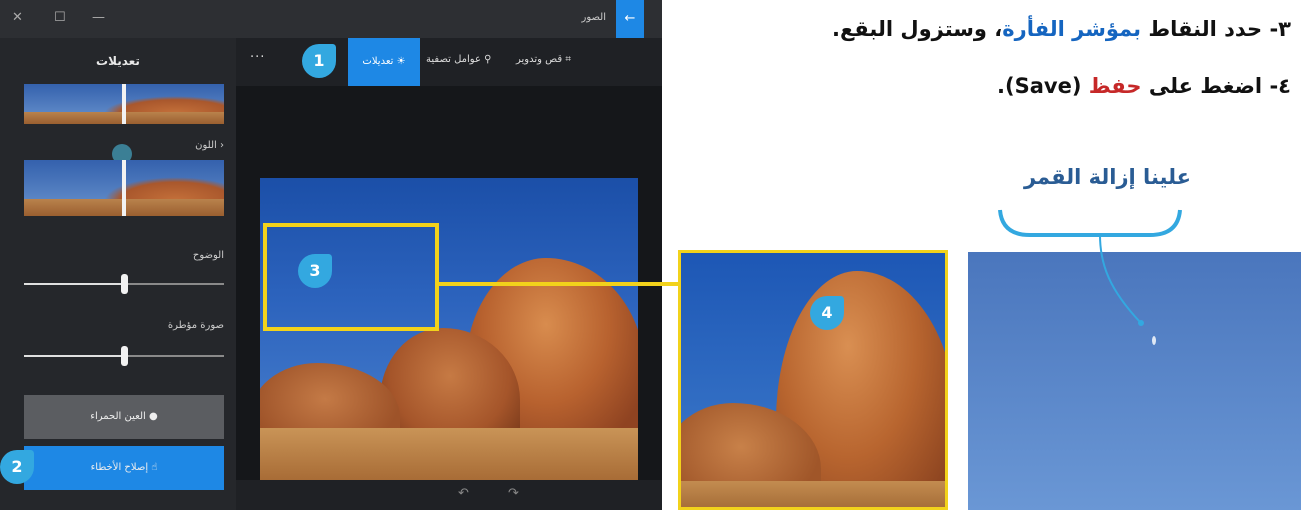  I want to click on more-options-icon: ···, so click(257, 57).